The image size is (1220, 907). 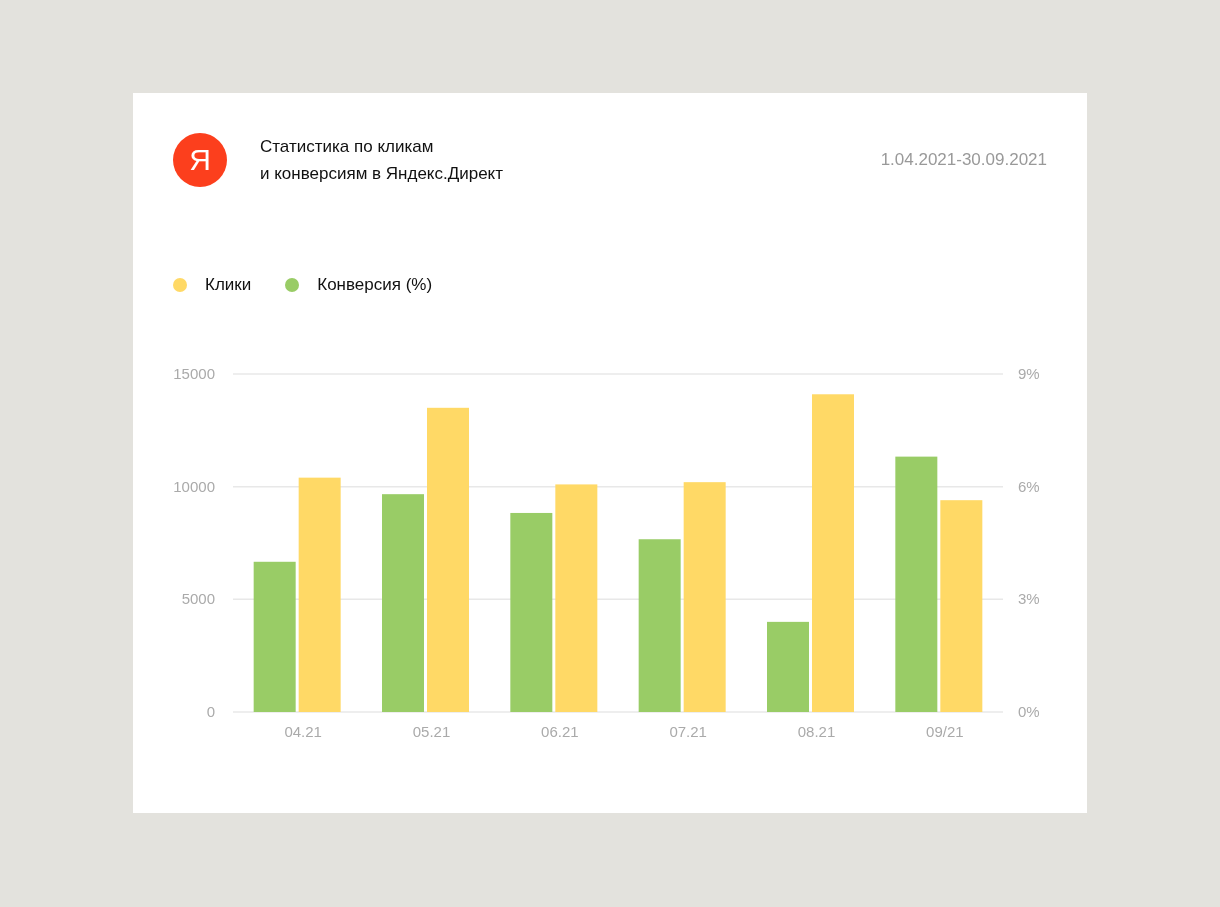 What do you see at coordinates (210, 711) in the screenshot?
I see `y-axis-label: 0` at bounding box center [210, 711].